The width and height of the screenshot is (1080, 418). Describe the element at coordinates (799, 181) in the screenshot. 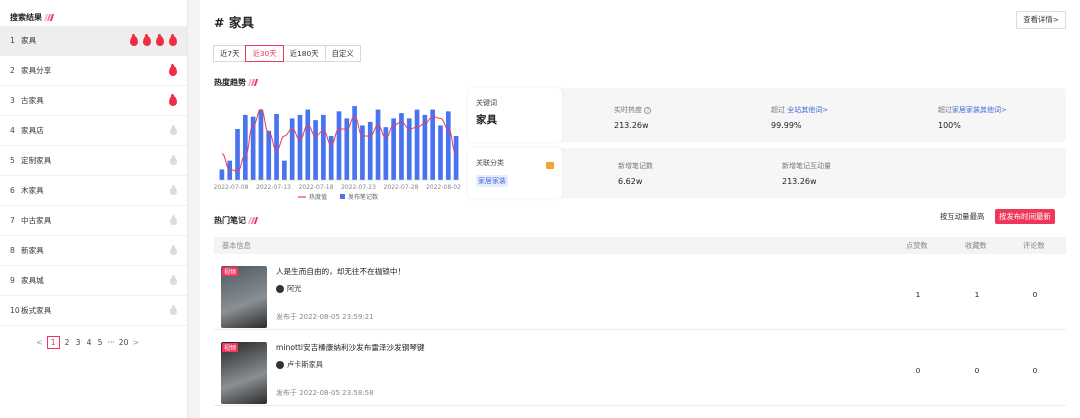

I see `interactions-value: 213.26w` at that location.